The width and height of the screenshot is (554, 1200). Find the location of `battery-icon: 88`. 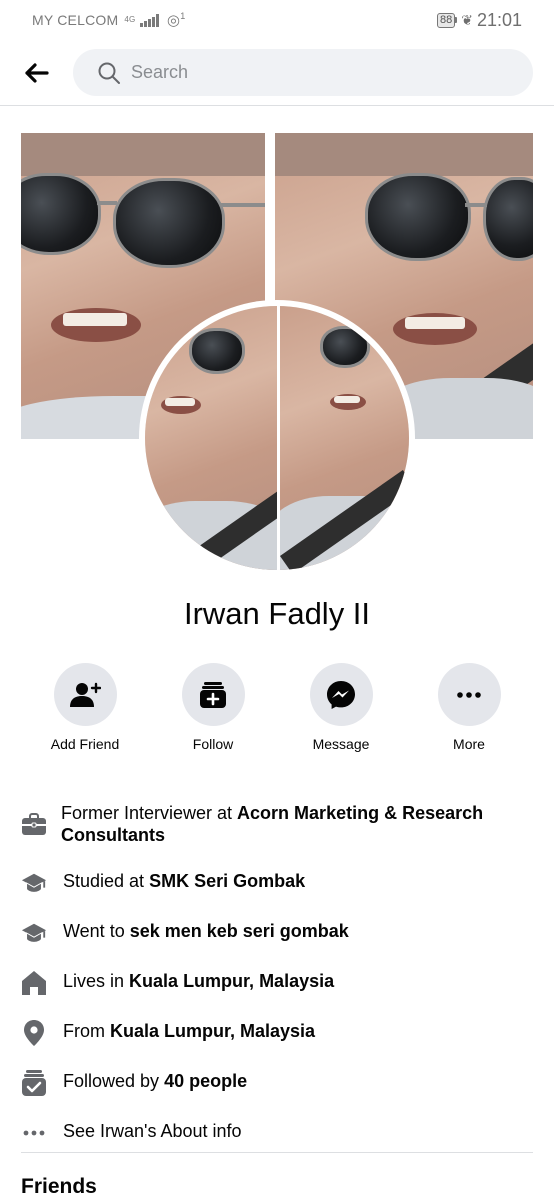

battery-icon: 88 is located at coordinates (447, 20).